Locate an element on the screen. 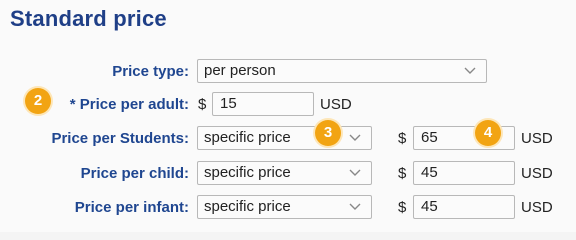 The image size is (576, 240). adult-price-input: 15 is located at coordinates (263, 104).